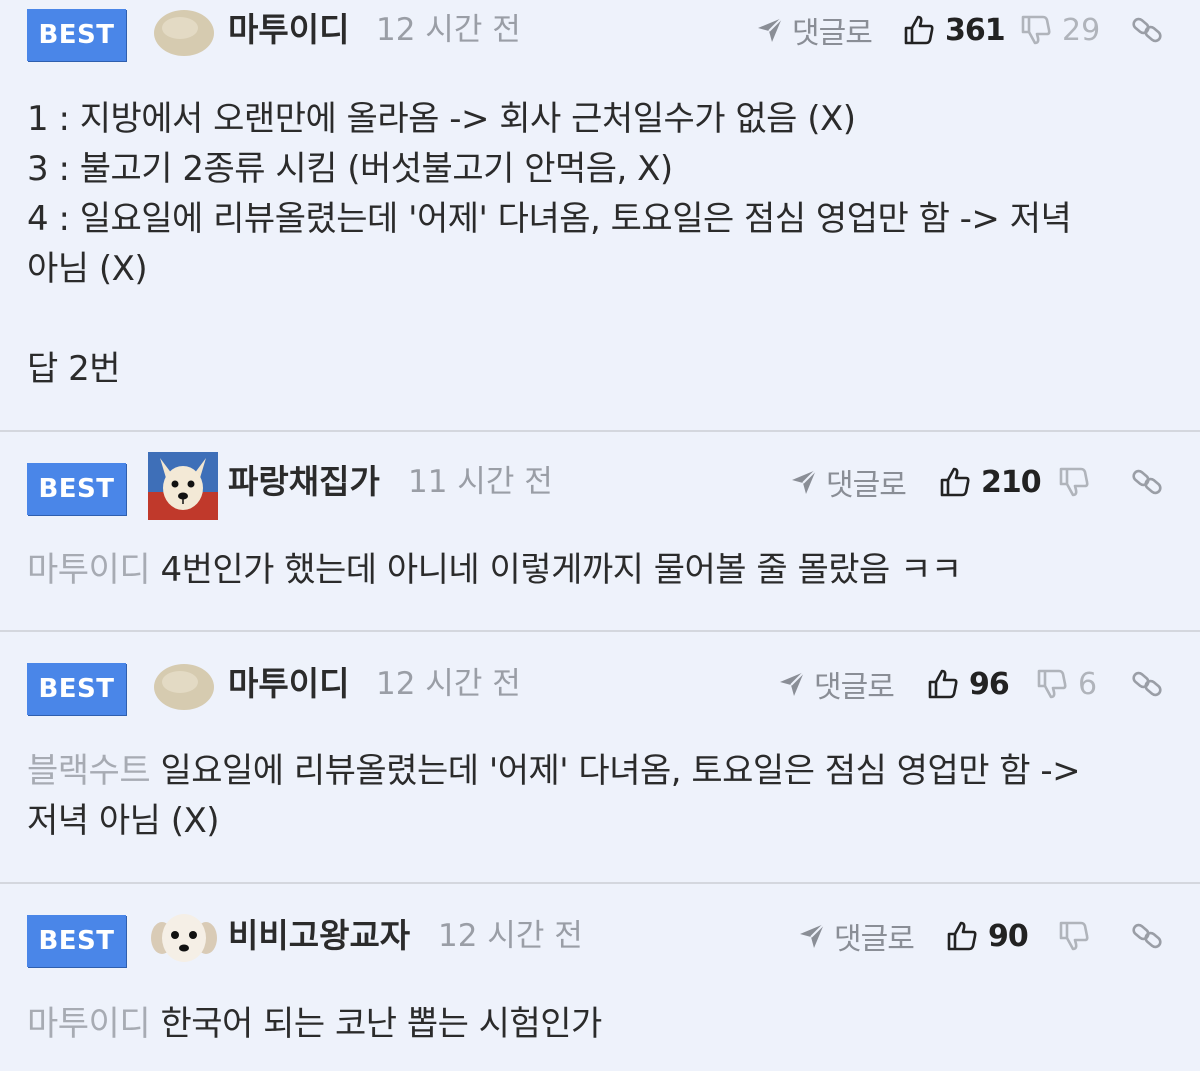 Image resolution: width=1200 pixels, height=1071 pixels. What do you see at coordinates (441, 119) in the screenshot?
I see `comment-line: 1 : 지방에서 오랜만에 올라옴 -> 회사 근처일수가 없음 (X)` at bounding box center [441, 119].